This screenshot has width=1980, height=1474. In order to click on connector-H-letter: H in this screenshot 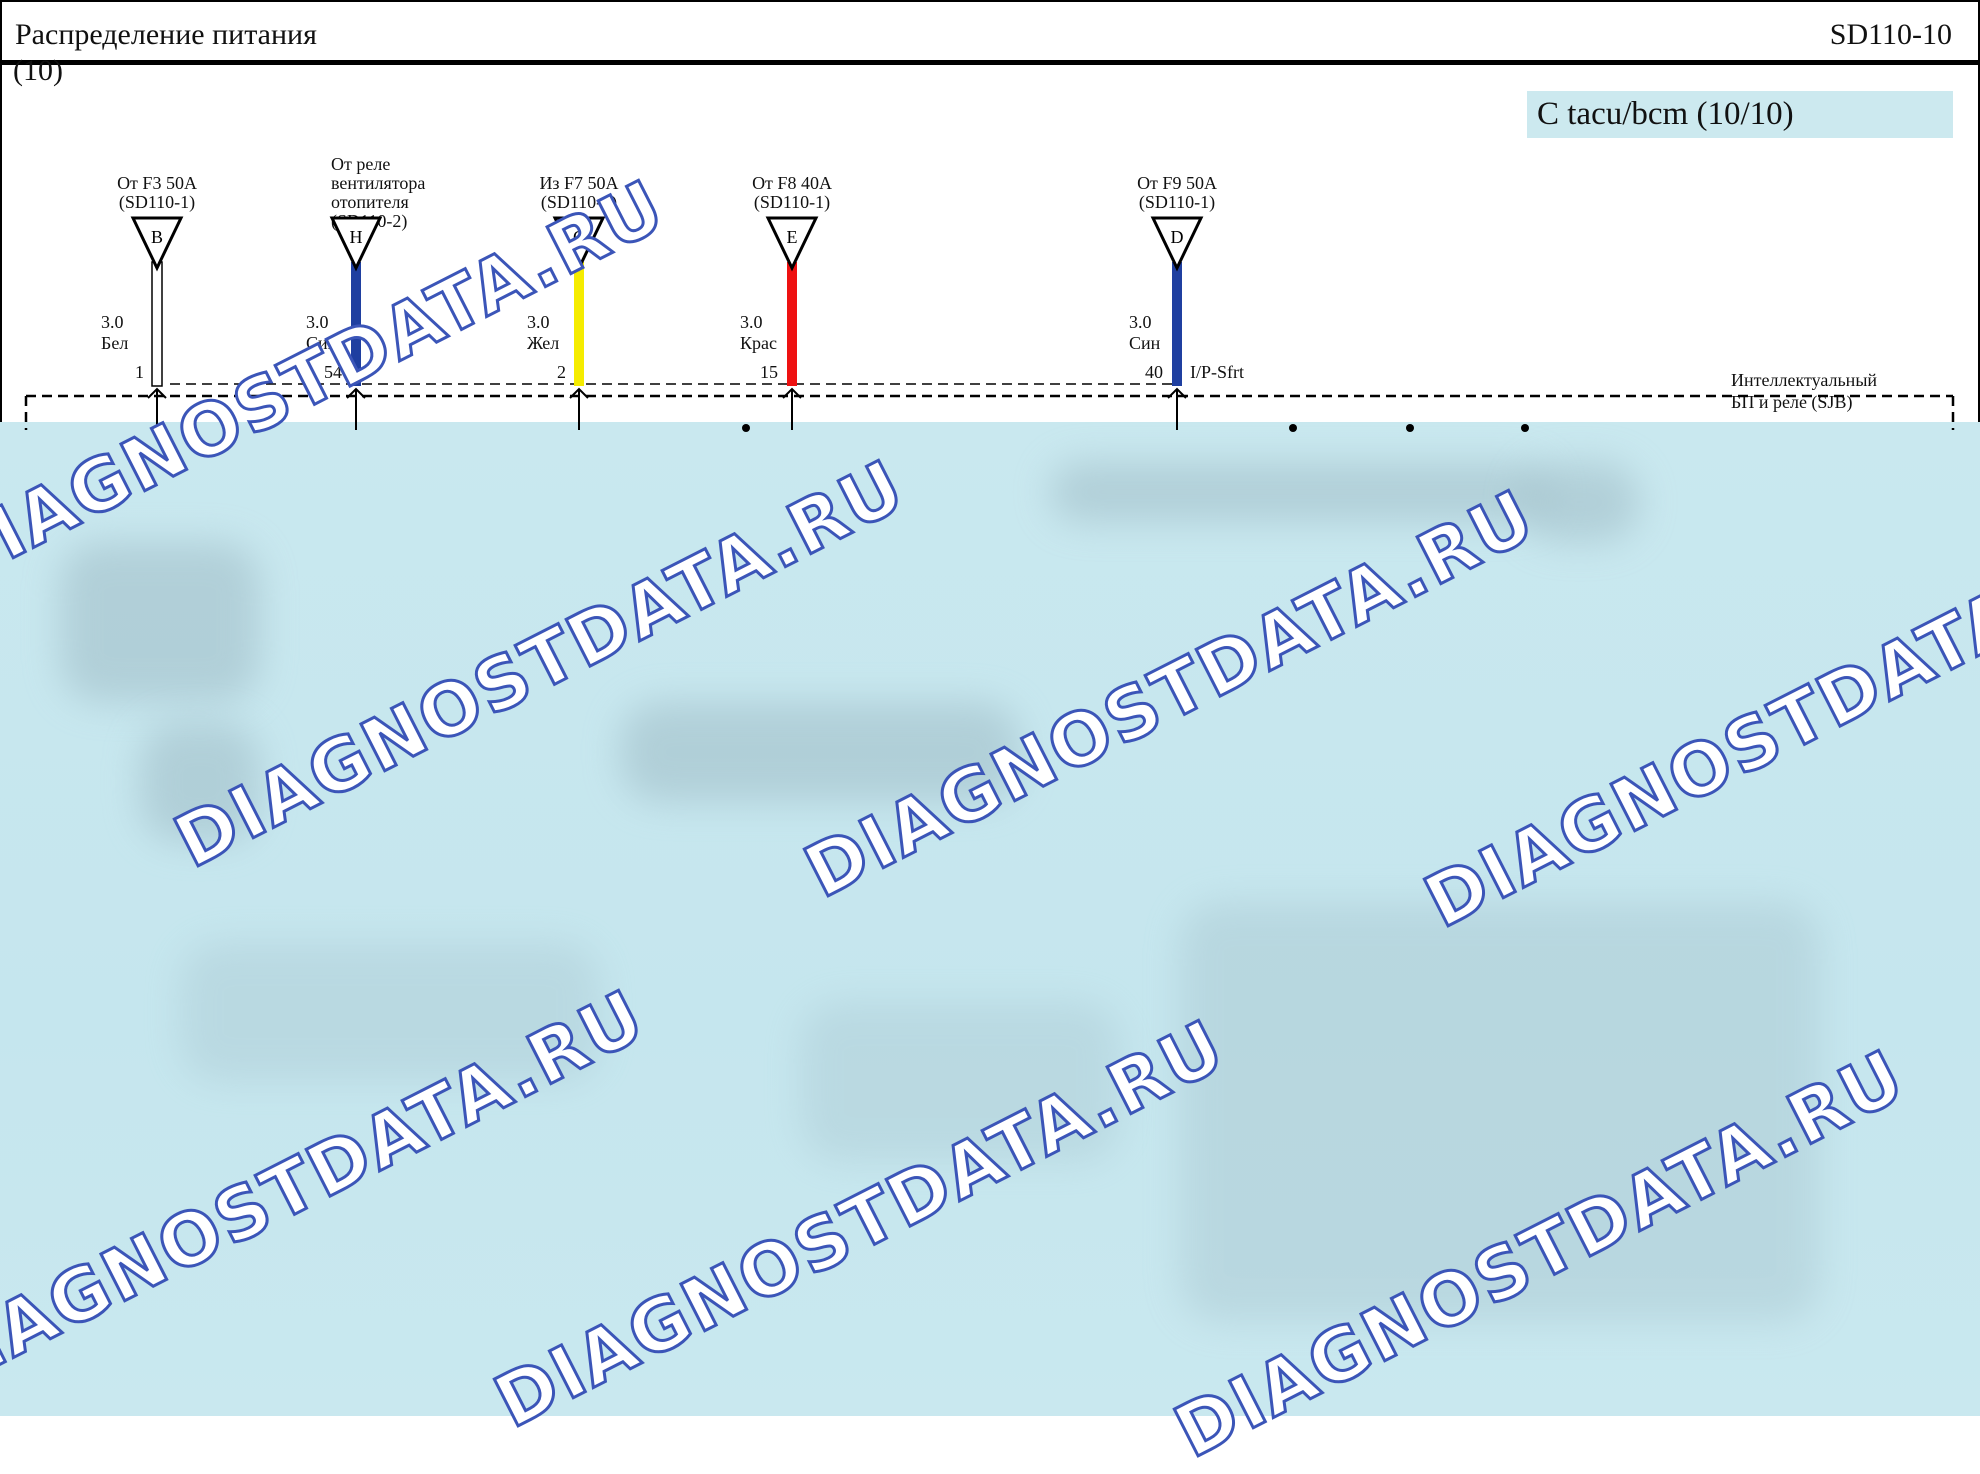, I will do `click(356, 237)`.